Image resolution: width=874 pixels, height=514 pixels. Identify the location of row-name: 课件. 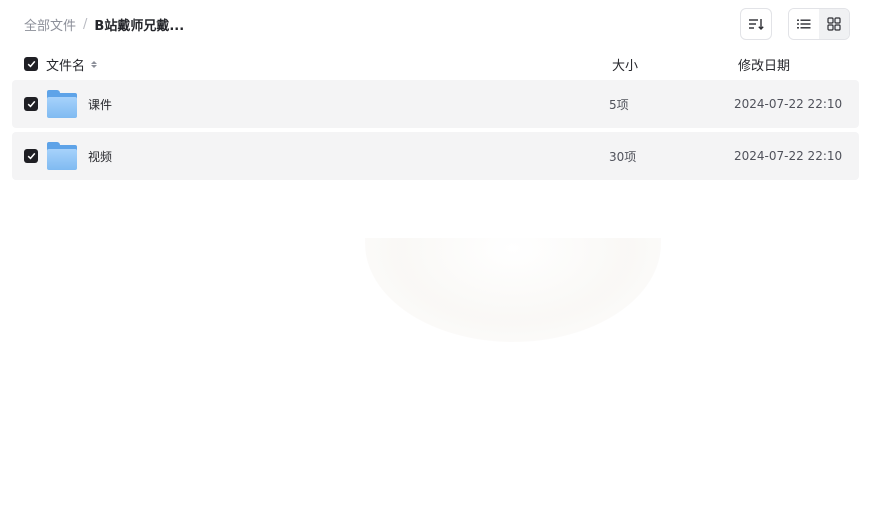
(100, 104).